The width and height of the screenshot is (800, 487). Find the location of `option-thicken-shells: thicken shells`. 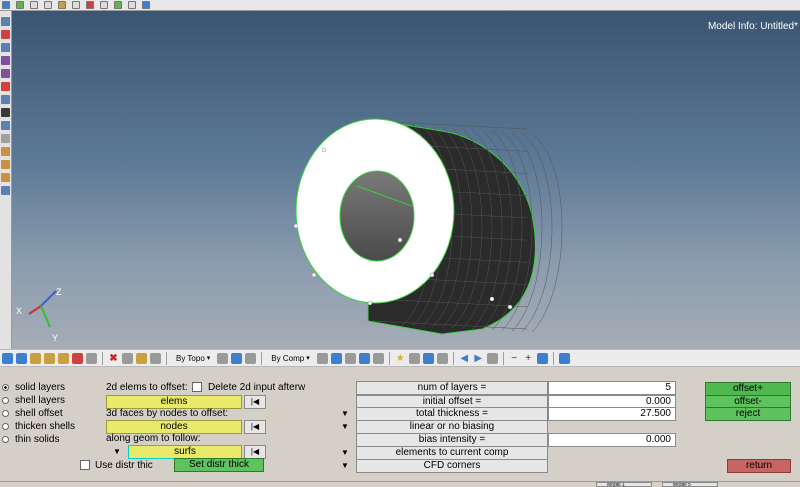

option-thicken-shells: thicken shells is located at coordinates (38, 426).